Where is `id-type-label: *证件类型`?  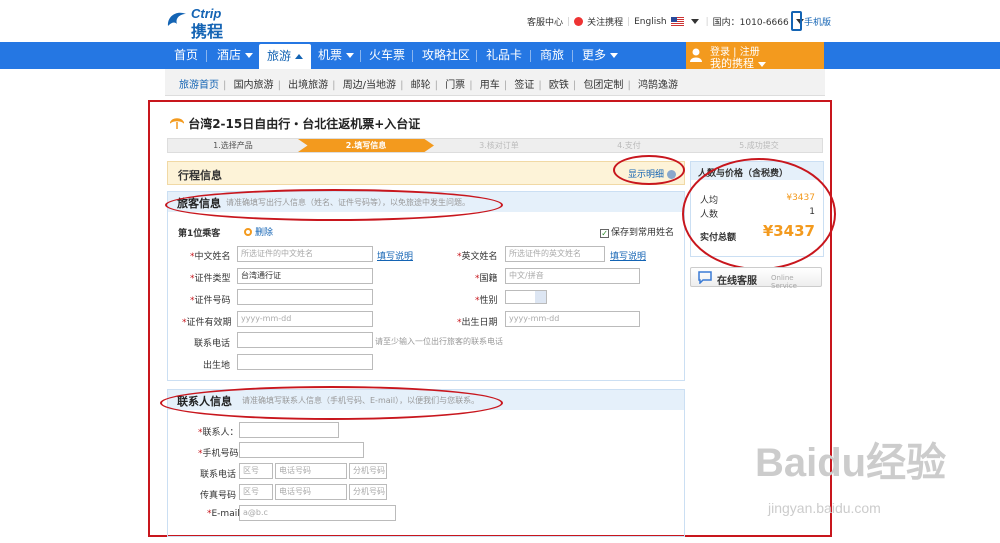
id-type-label: *证件类型 is located at coordinates (210, 279).